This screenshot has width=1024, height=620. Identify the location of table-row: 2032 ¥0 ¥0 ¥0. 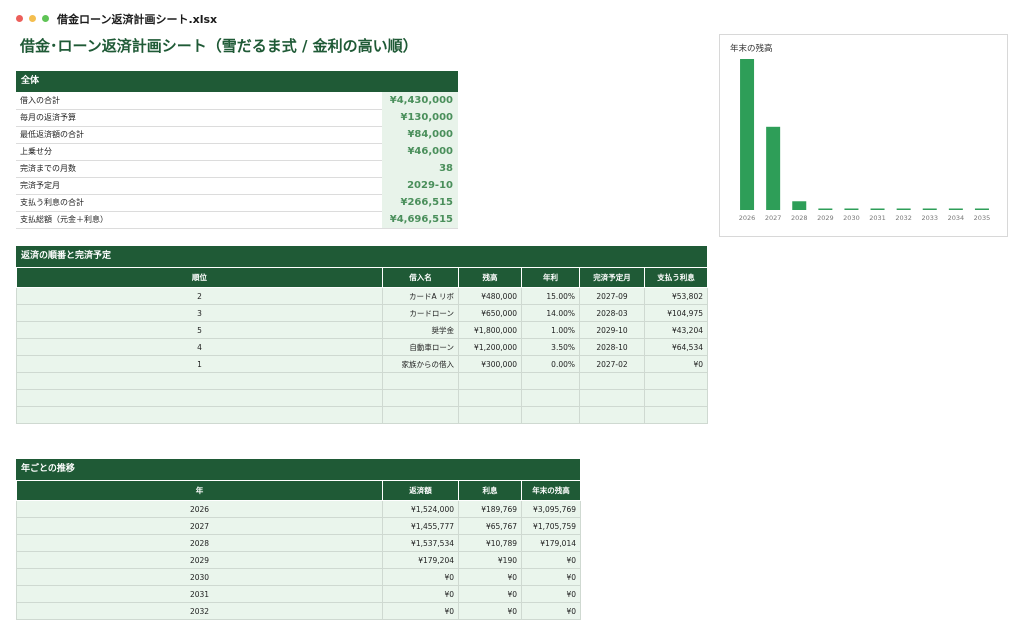
(298, 611).